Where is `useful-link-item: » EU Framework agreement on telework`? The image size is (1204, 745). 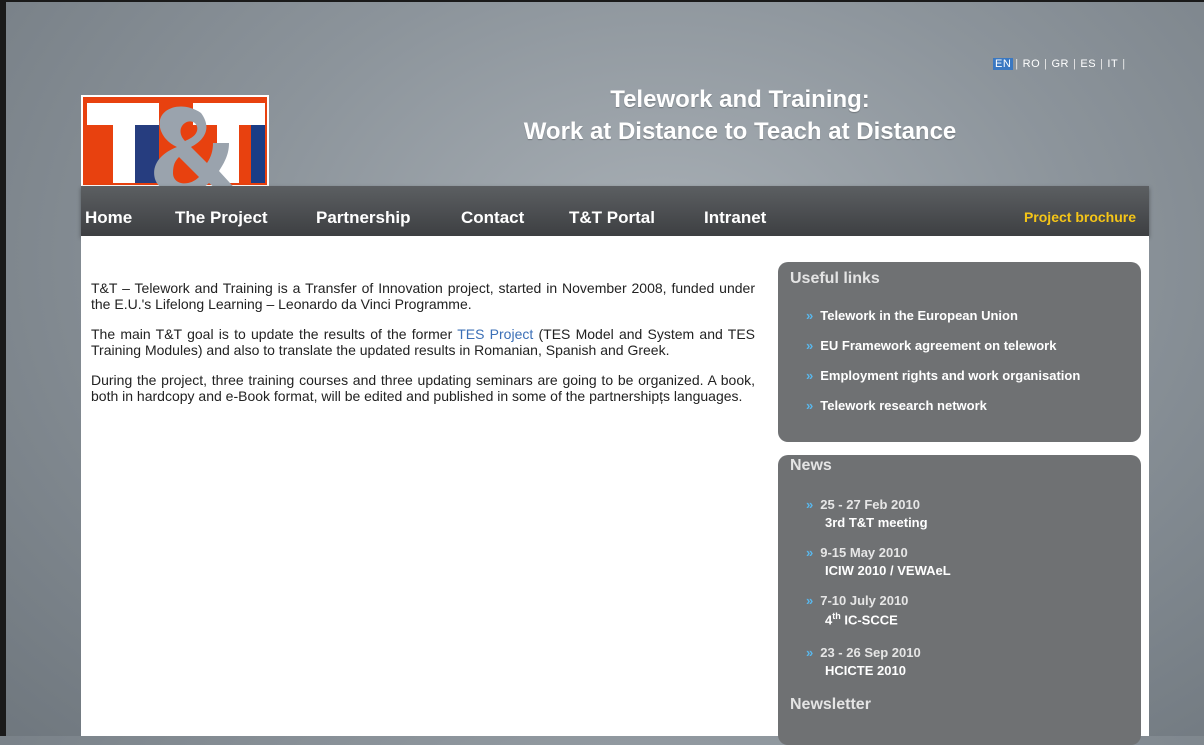
useful-link-item: » EU Framework agreement on telework is located at coordinates (931, 345).